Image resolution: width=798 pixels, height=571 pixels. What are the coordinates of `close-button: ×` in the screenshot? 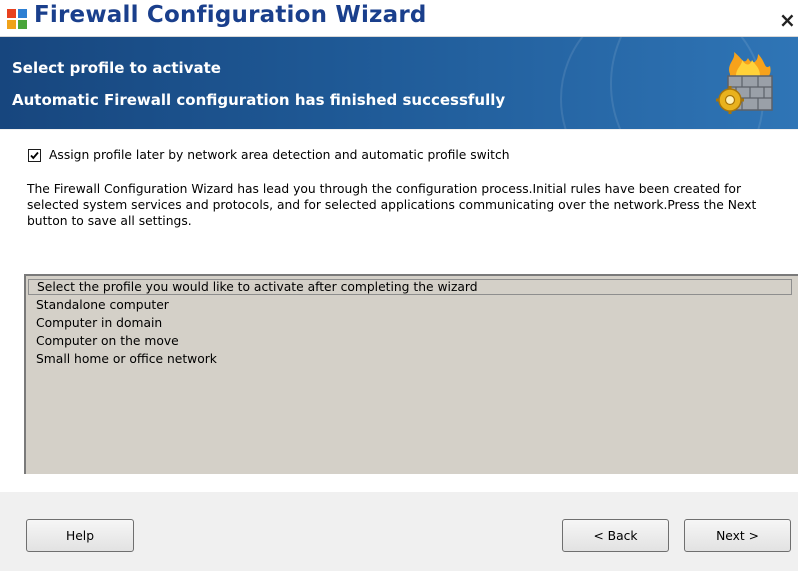 It's located at (787, 20).